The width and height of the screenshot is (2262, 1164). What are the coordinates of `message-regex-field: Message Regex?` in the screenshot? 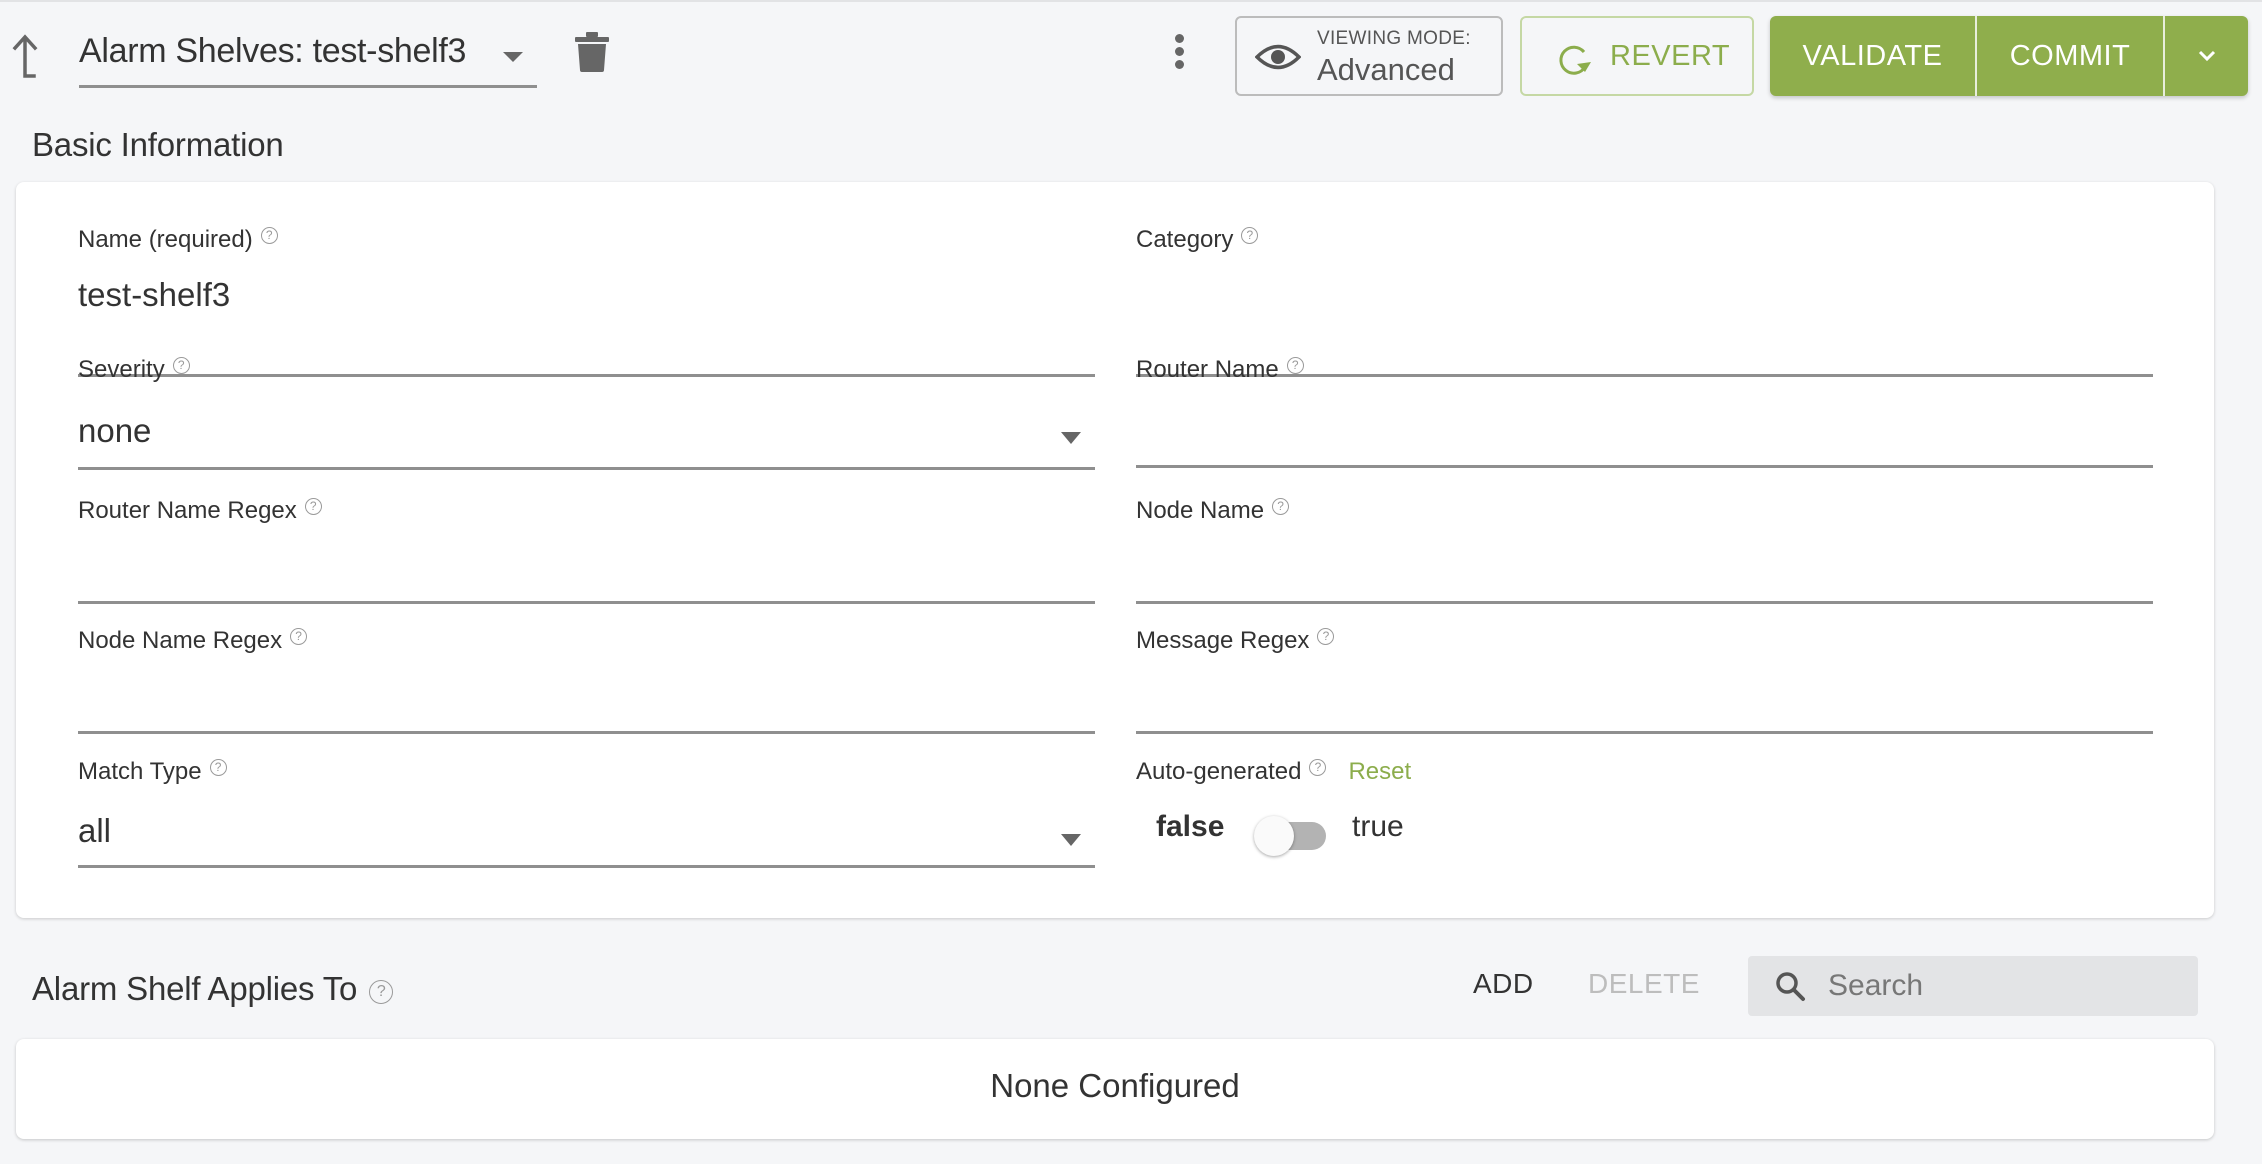 It's located at (1644, 682).